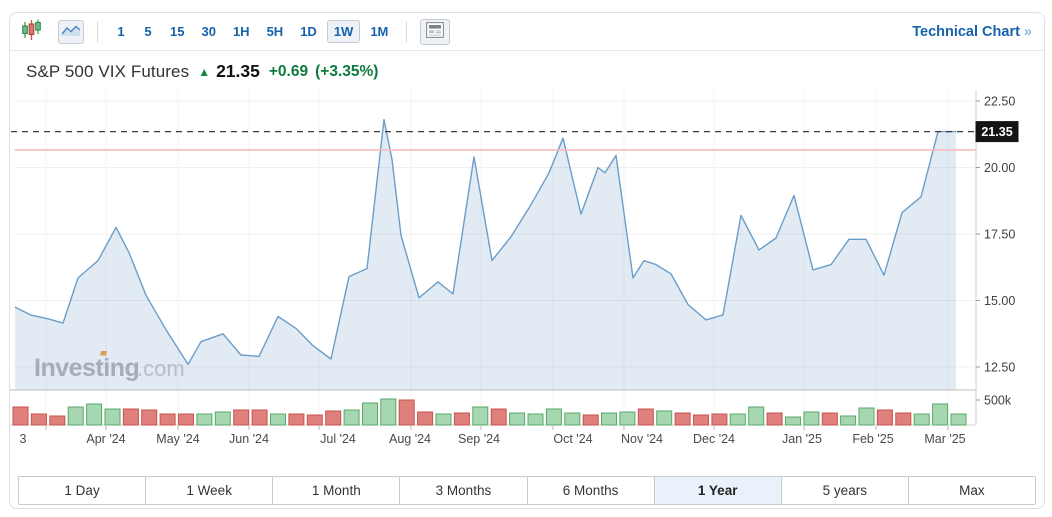 This screenshot has height=517, width=1052. Describe the element at coordinates (999, 235) in the screenshot. I see `svg-text: 17.50` at that location.